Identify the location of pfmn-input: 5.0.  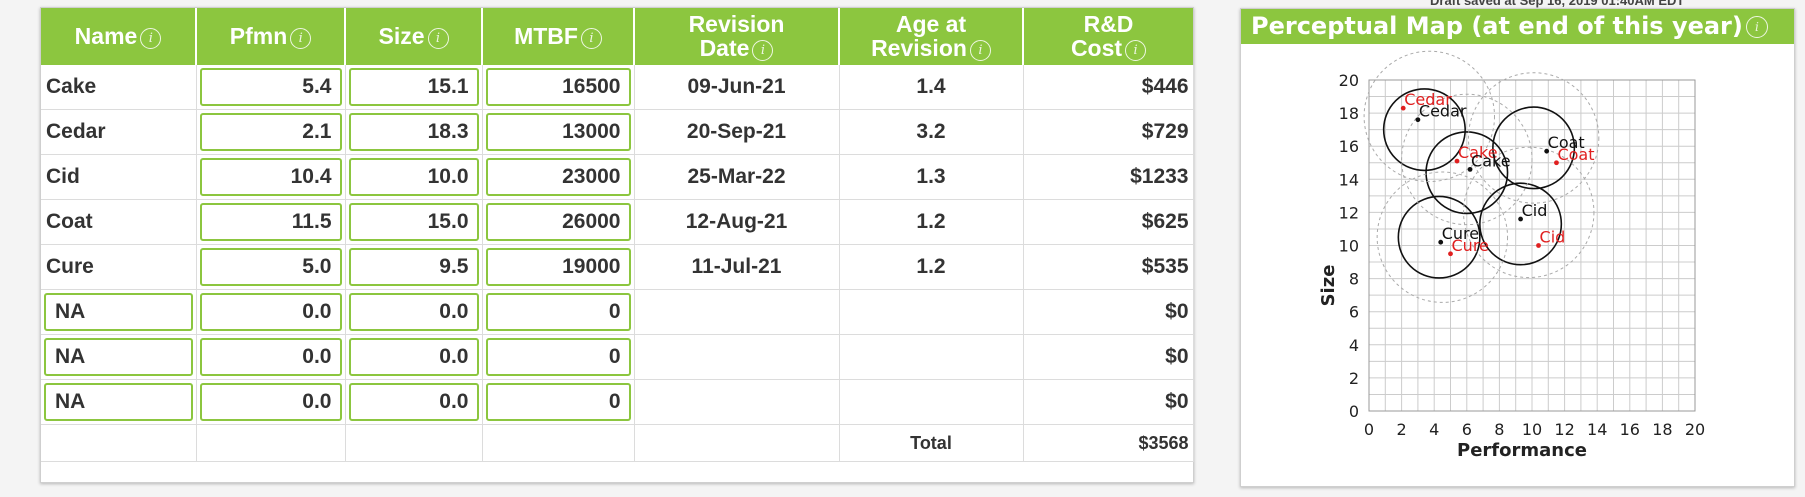
(270, 267).